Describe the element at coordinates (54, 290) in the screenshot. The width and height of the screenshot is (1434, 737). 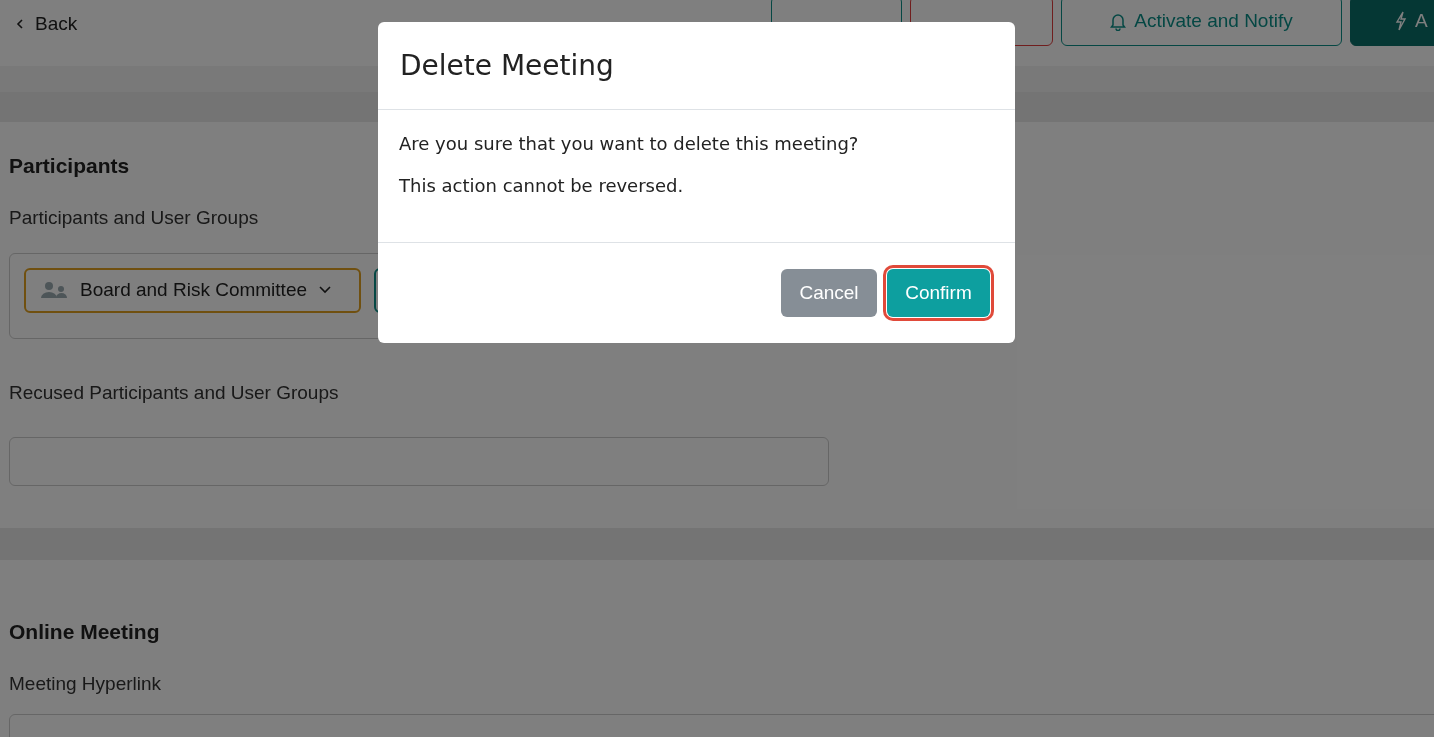
I see `group-icon` at that location.